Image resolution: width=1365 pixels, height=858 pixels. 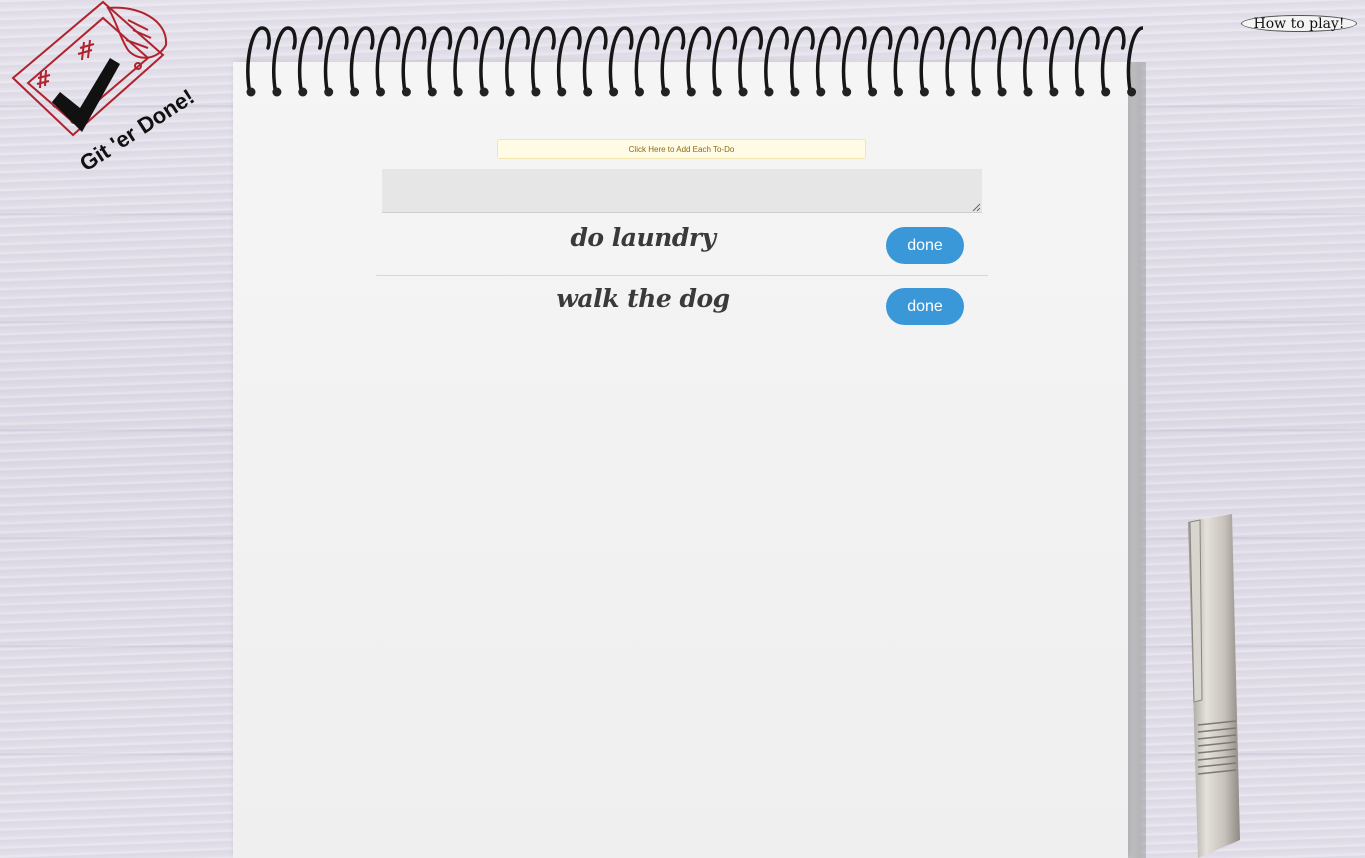 What do you see at coordinates (682, 191) in the screenshot?
I see `todo-input` at bounding box center [682, 191].